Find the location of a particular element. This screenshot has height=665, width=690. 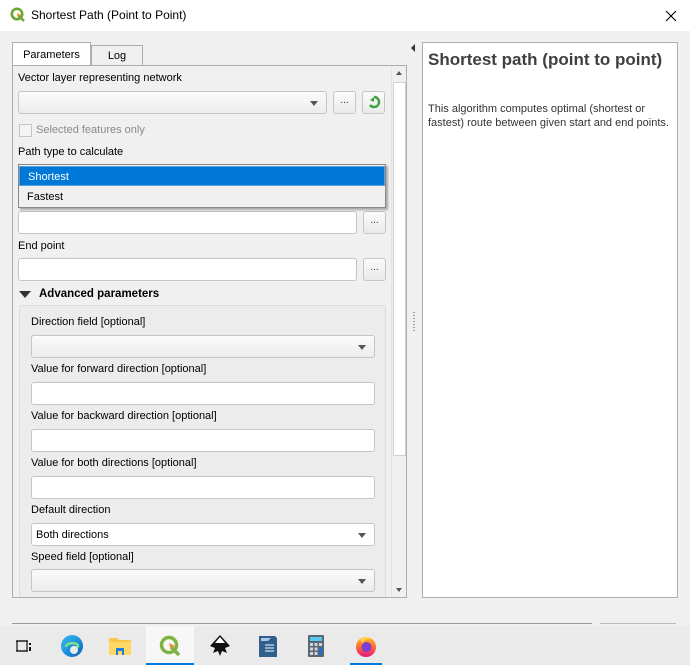

path-type-option-shortest: Shortest is located at coordinates (202, 176).